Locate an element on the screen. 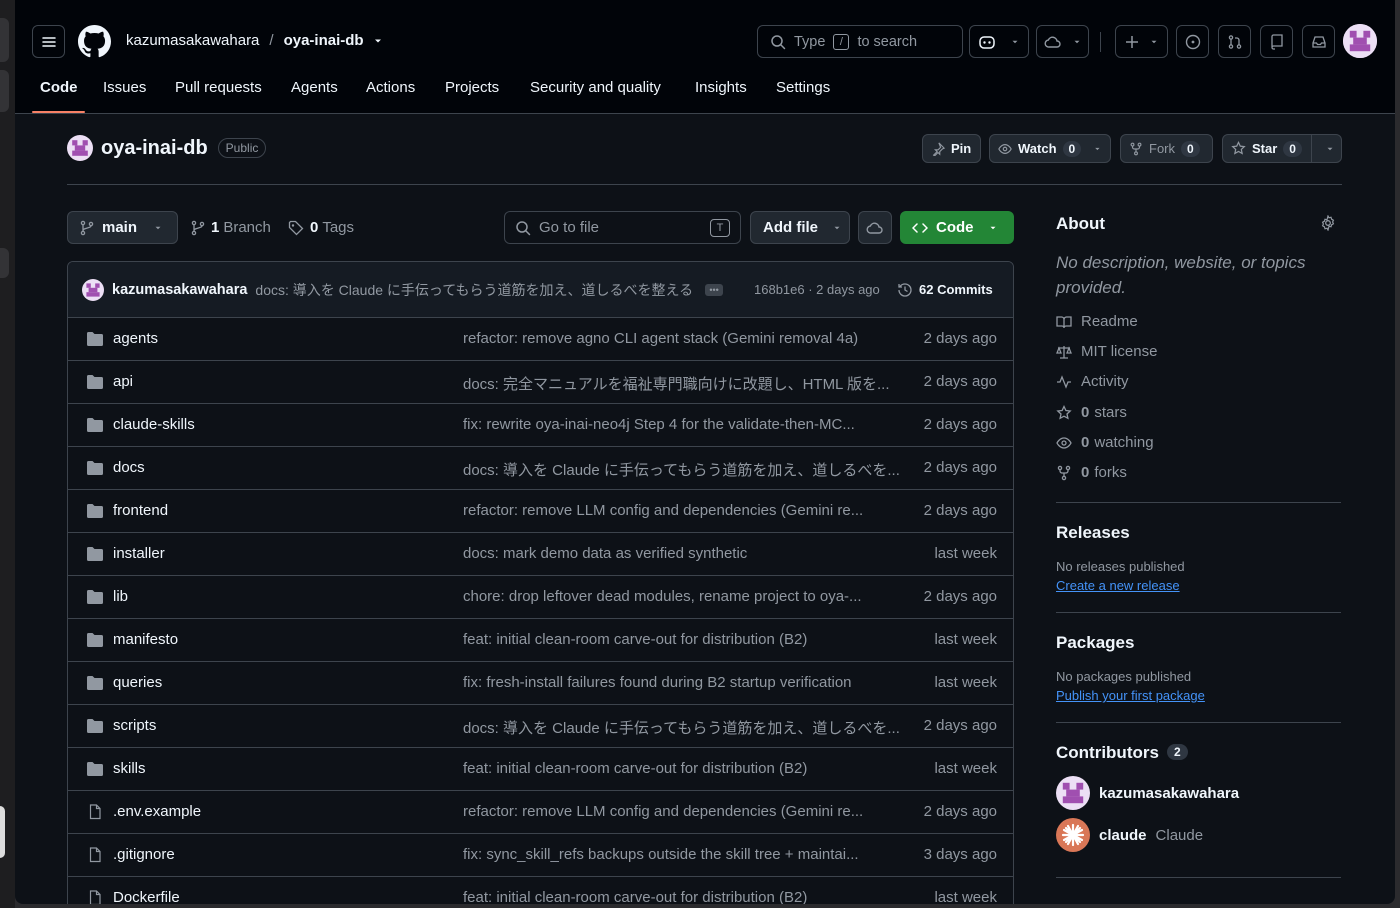 The image size is (1400, 908). add-file-button: Add file is located at coordinates (800, 227).